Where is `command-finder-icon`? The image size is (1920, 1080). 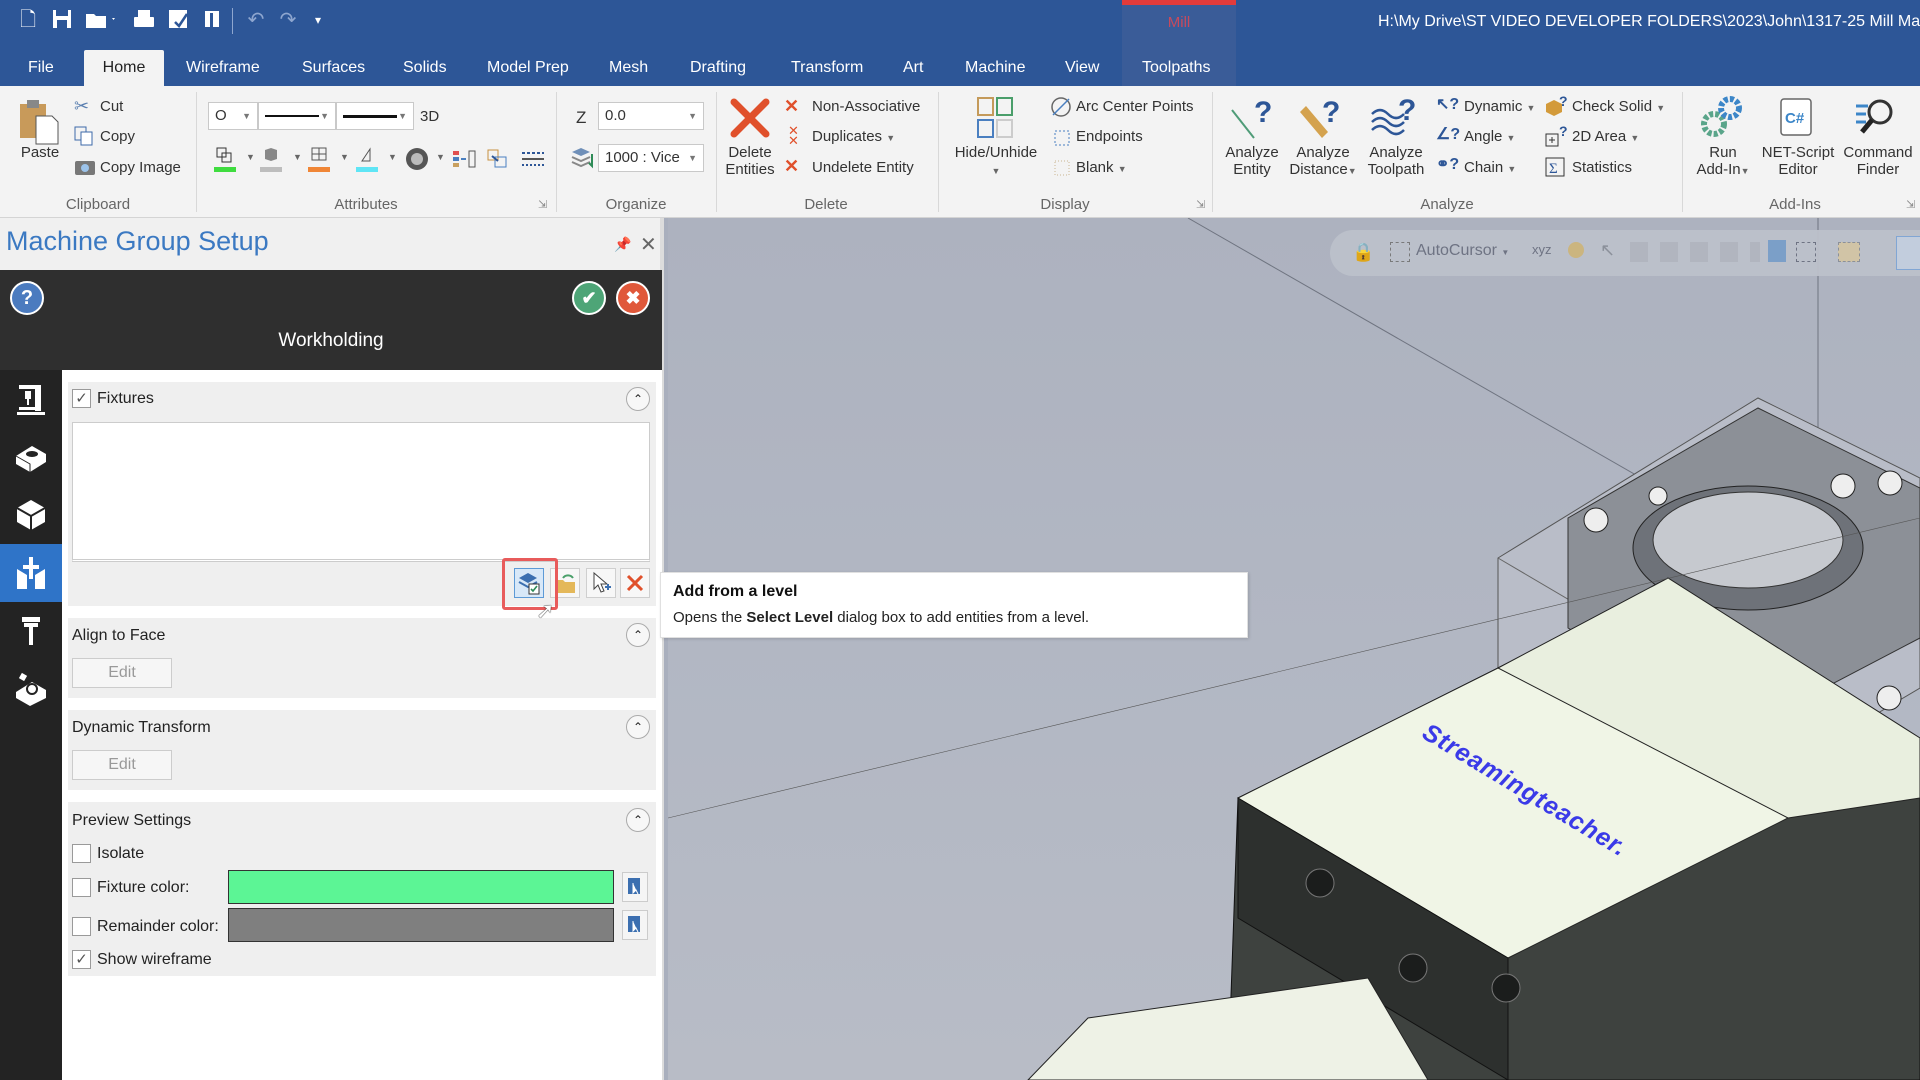
command-finder-icon is located at coordinates (1876, 119).